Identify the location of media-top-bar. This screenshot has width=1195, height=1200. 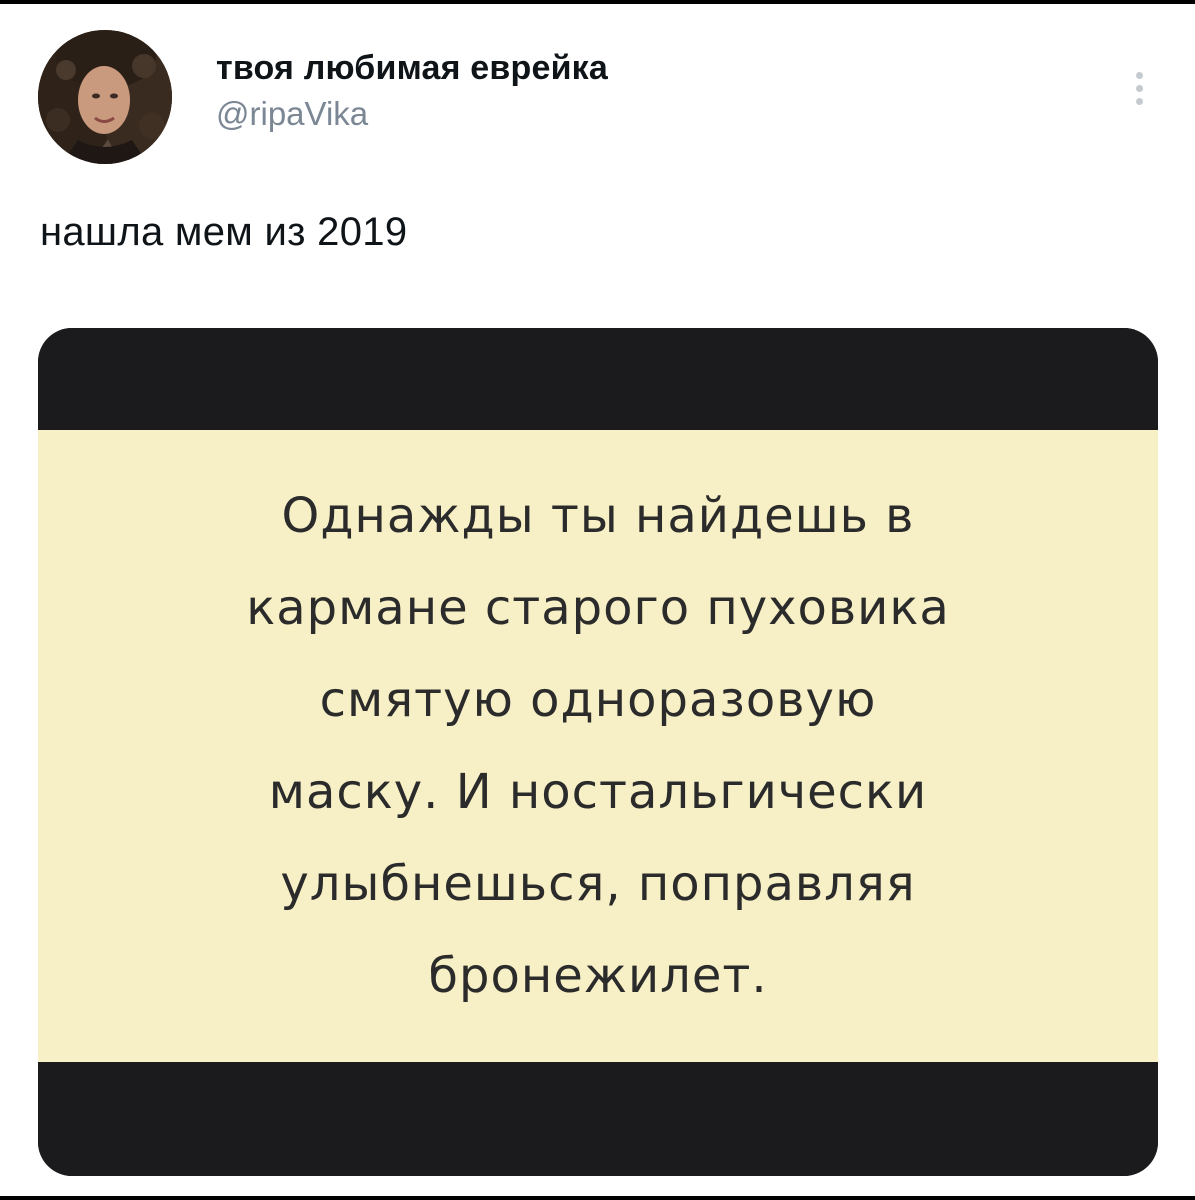
(598, 379).